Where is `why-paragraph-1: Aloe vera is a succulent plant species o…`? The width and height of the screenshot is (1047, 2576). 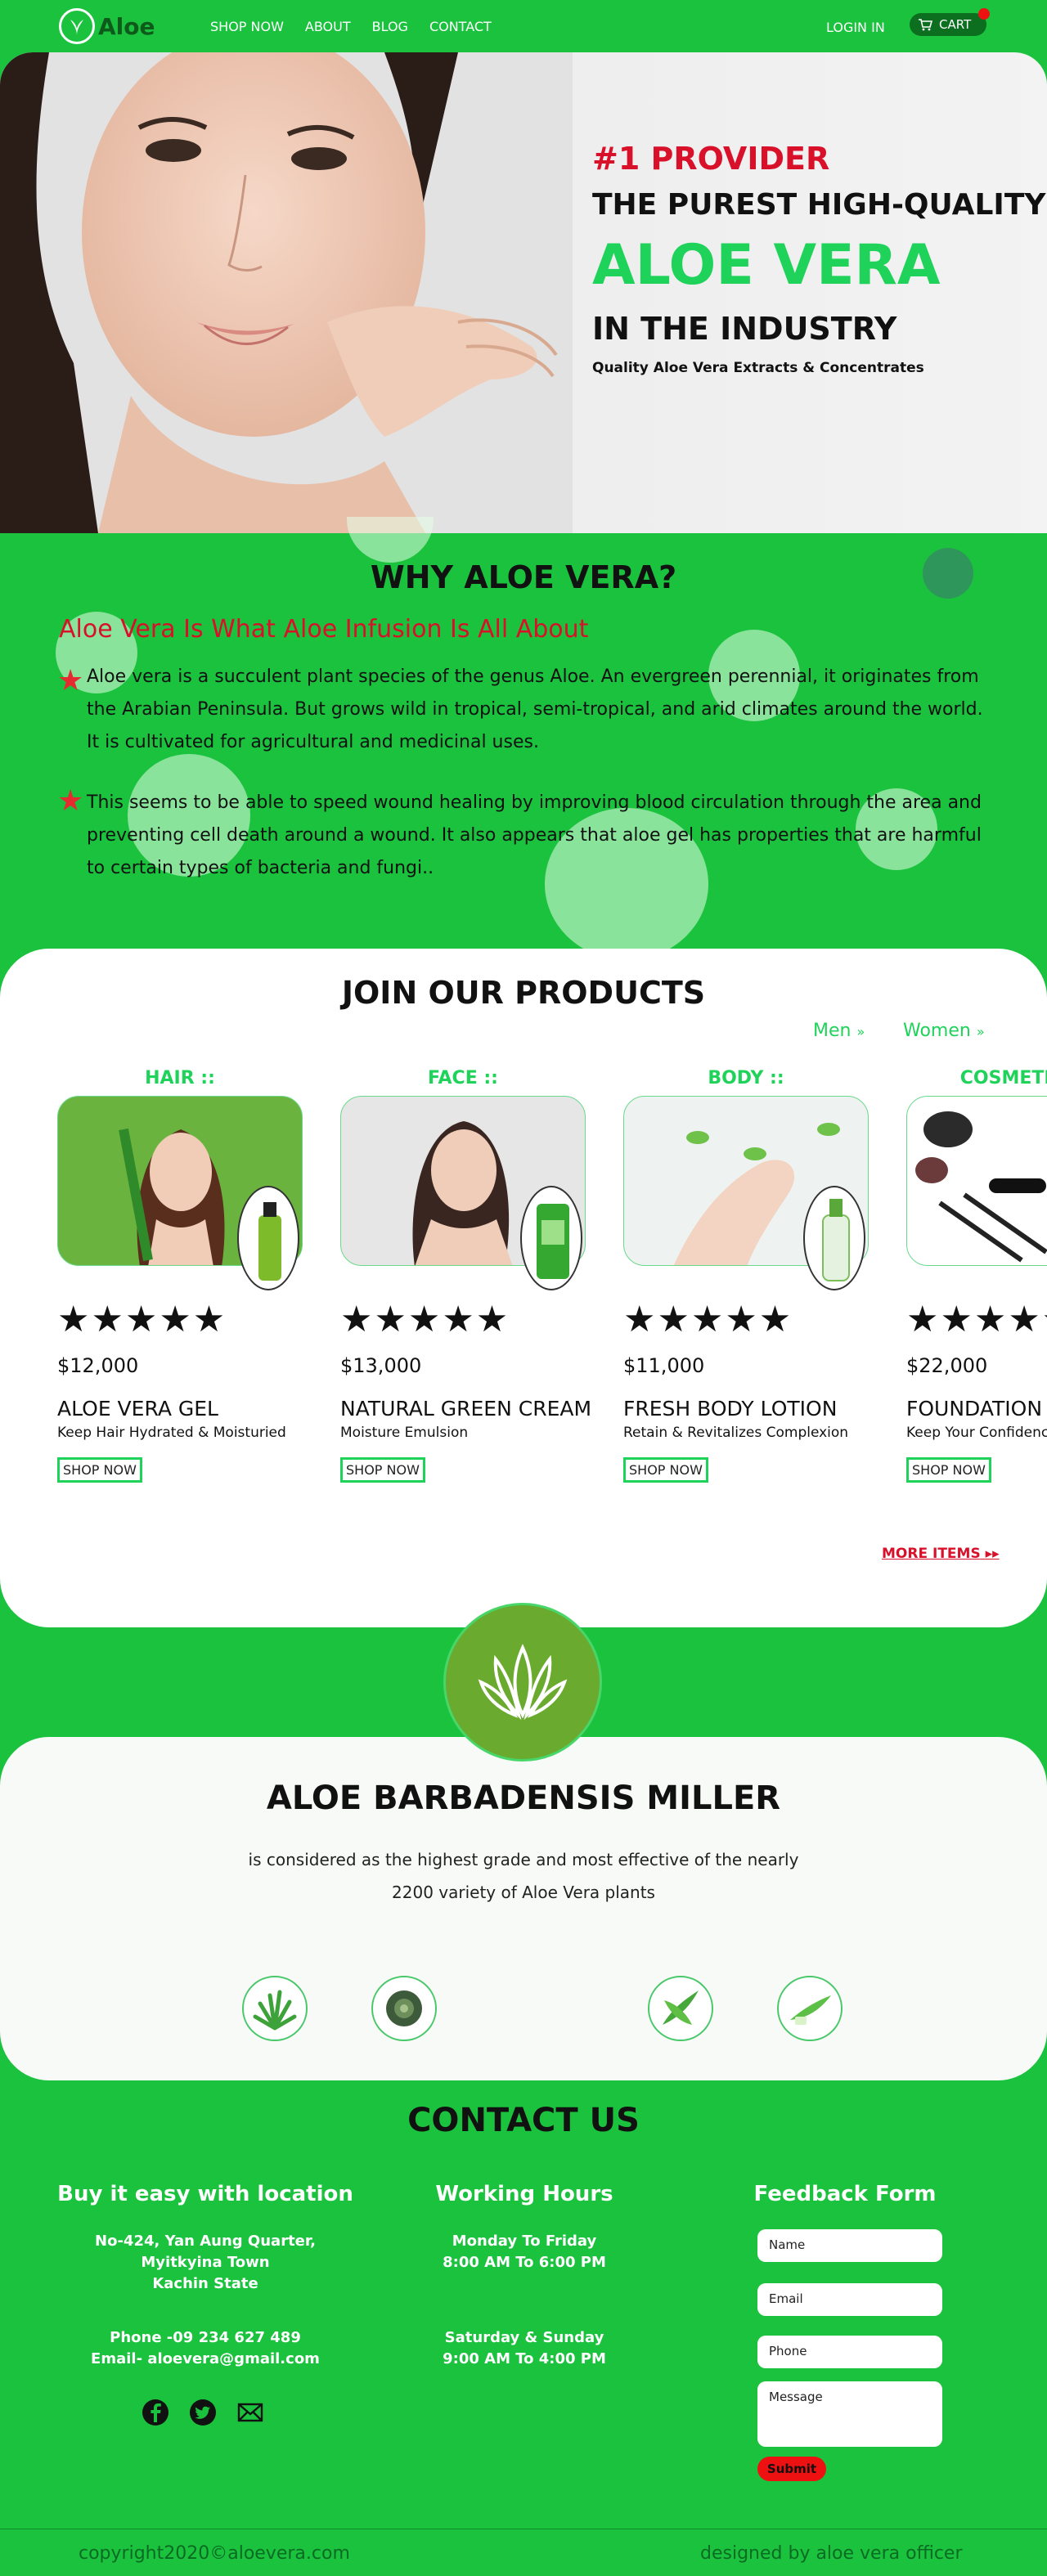 why-paragraph-1: Aloe vera is a succulent plant species o… is located at coordinates (535, 709).